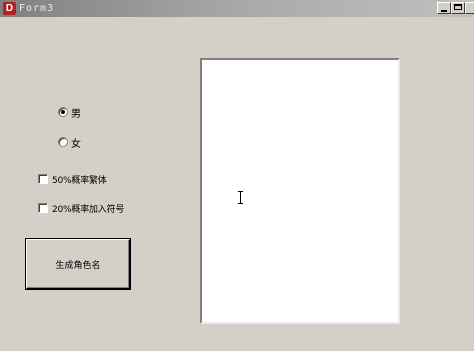 Image resolution: width=474 pixels, height=351 pixels. I want to click on radio-selected-dot, so click(63, 112).